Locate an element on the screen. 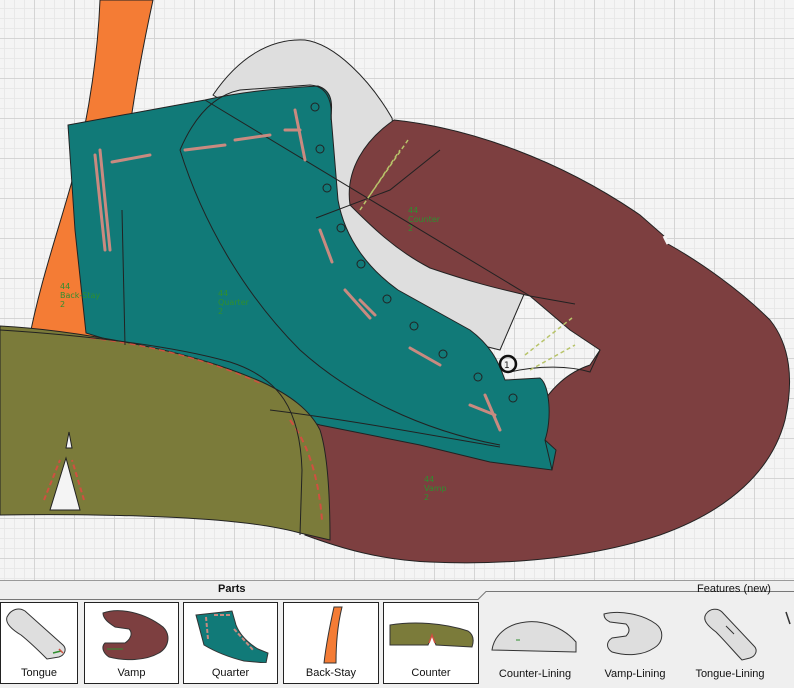 This screenshot has width=794, height=688. quarter-label-count: 2 is located at coordinates (220, 311).